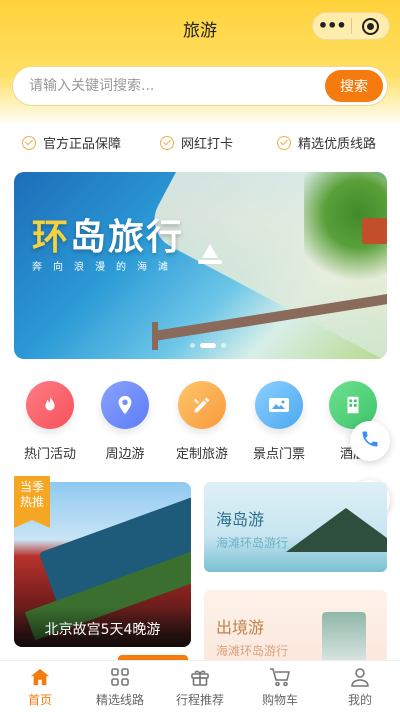 The width and height of the screenshot is (400, 712). I want to click on tab-profile: 我的, so click(360, 686).